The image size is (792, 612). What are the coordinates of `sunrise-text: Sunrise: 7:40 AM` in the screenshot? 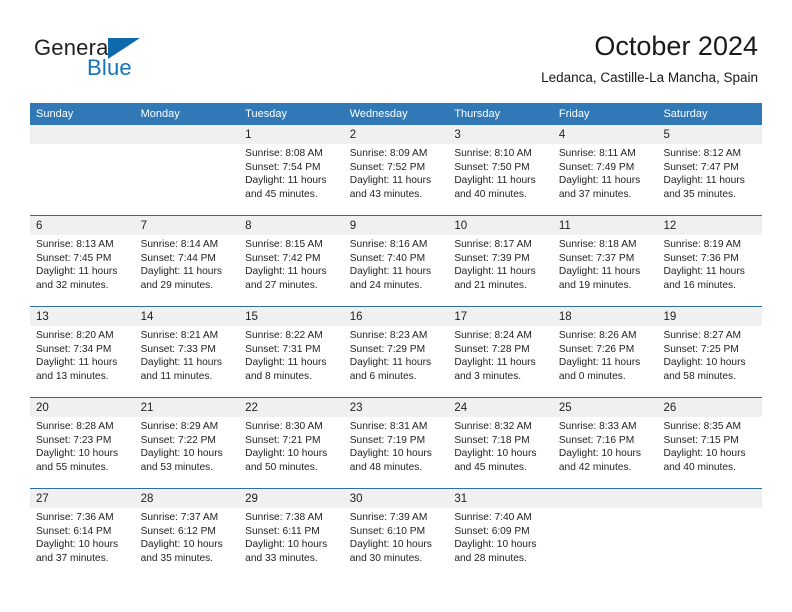 It's located at (493, 517).